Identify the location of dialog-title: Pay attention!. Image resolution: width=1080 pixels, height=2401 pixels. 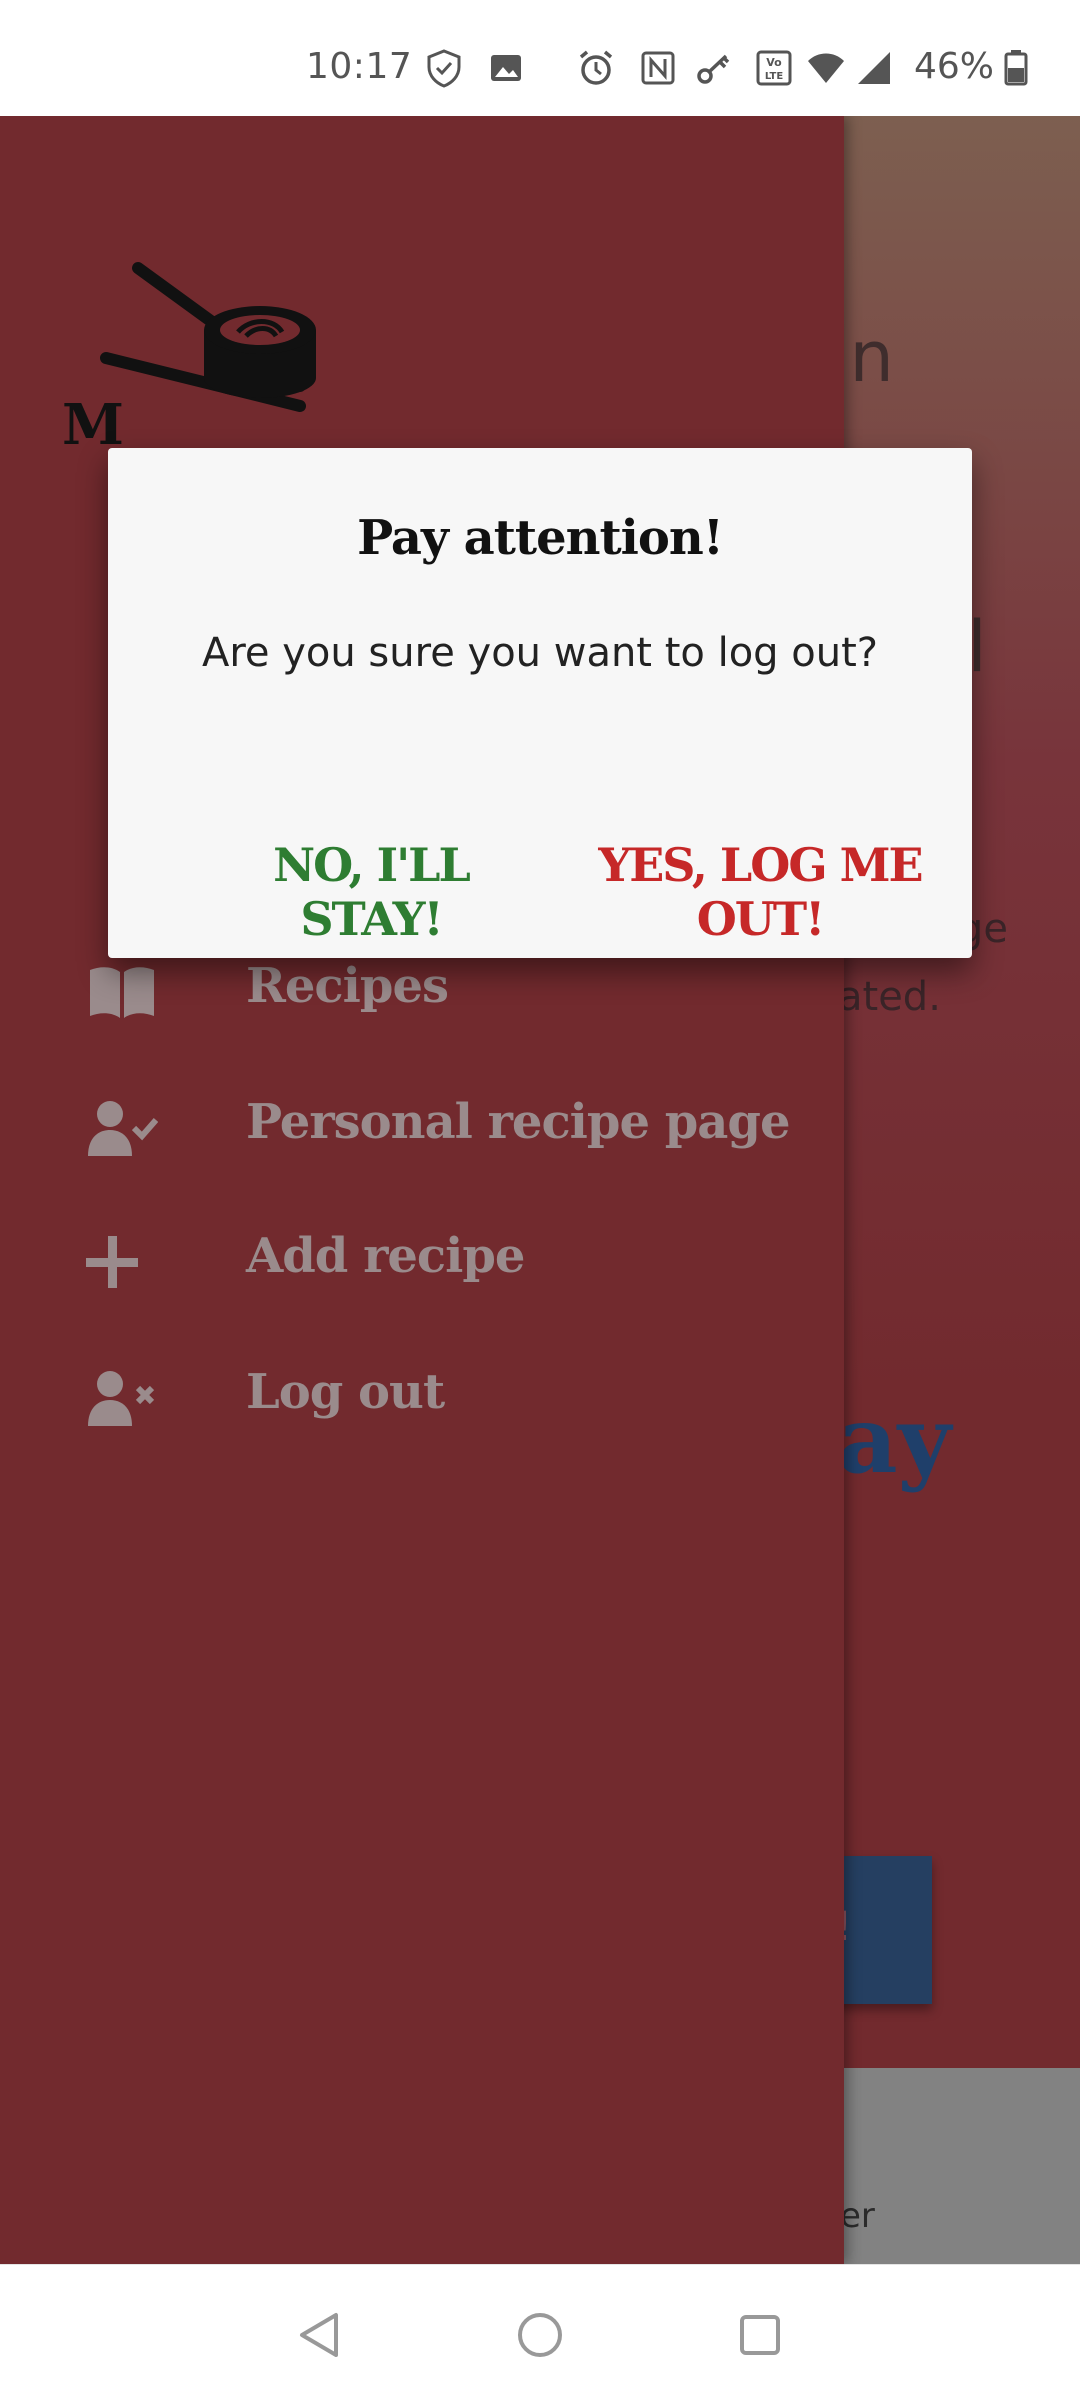
(540, 538).